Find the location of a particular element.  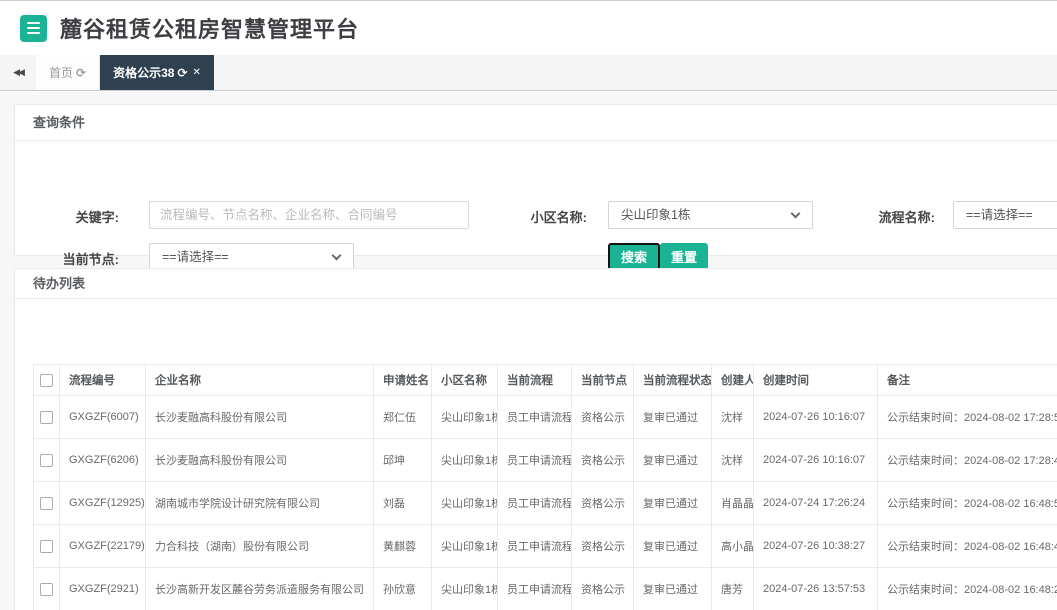

community-select: 尖山印象1栋 is located at coordinates (710, 215).